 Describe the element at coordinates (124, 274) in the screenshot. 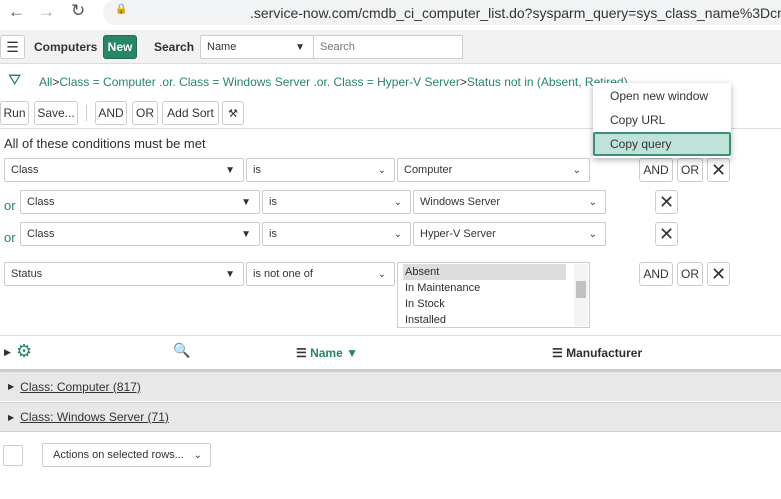

I see `condition-field-4: Status ▼` at that location.